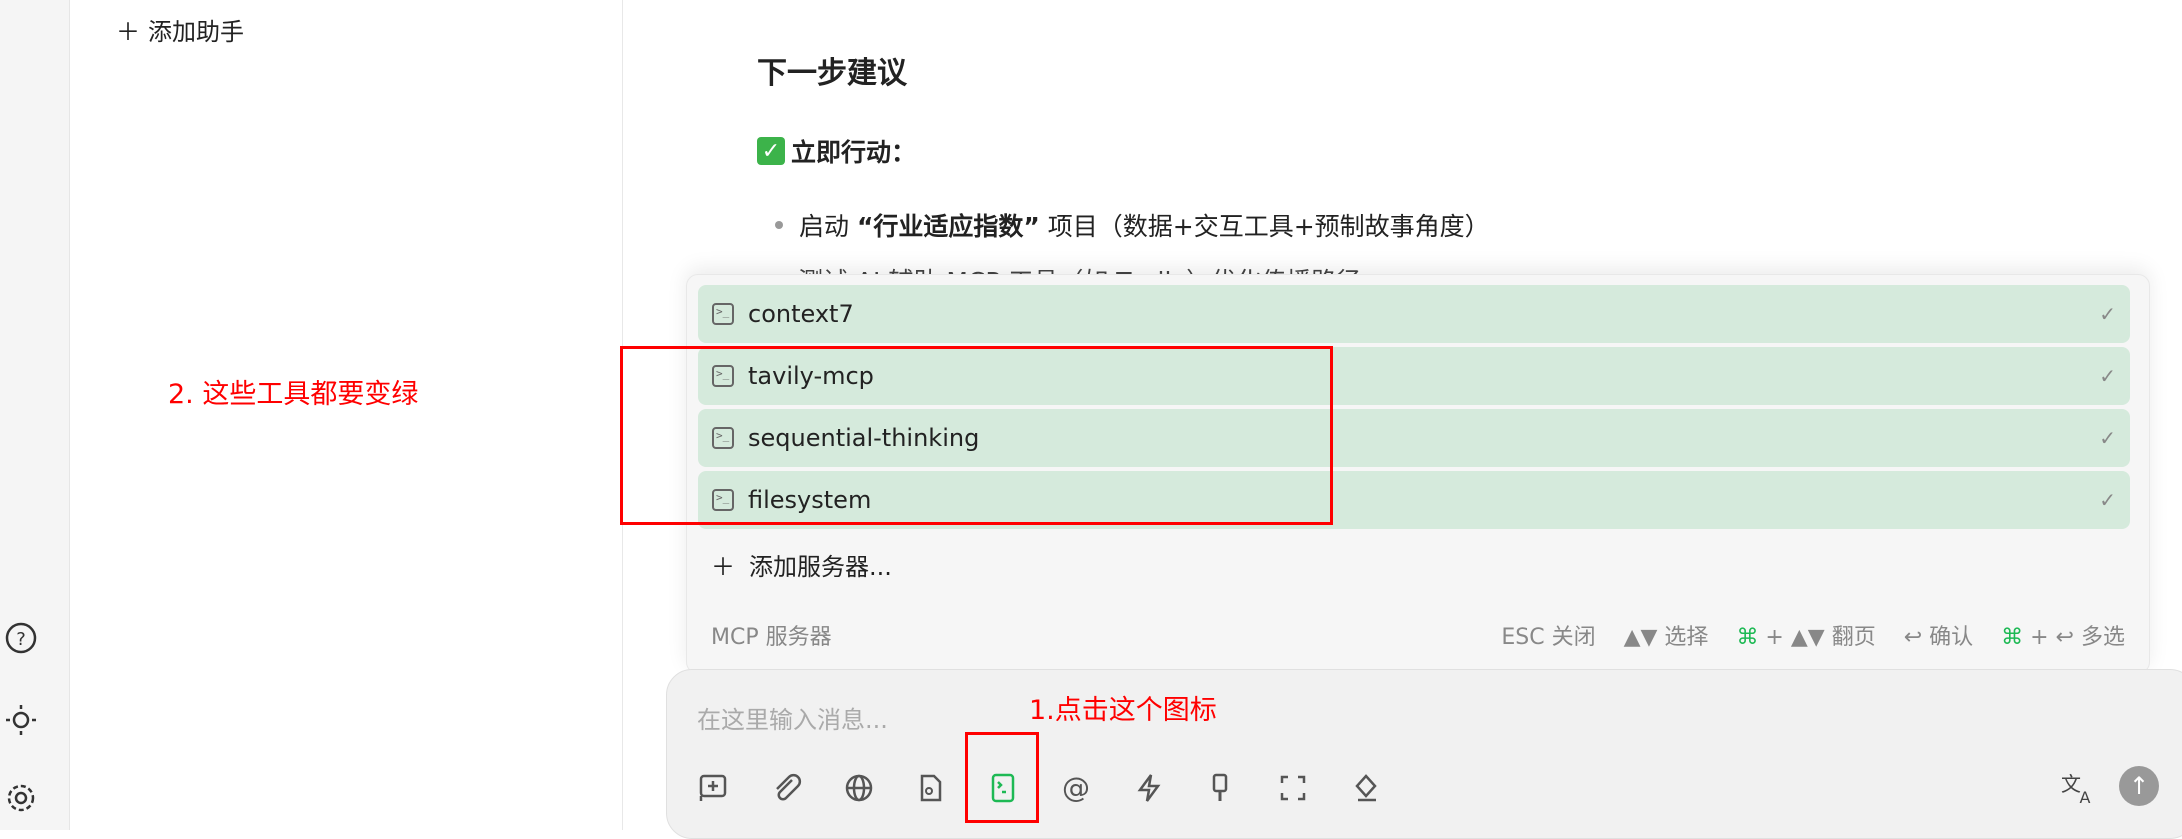  What do you see at coordinates (2071, 784) in the screenshot?
I see `svg-text: 文` at bounding box center [2071, 784].